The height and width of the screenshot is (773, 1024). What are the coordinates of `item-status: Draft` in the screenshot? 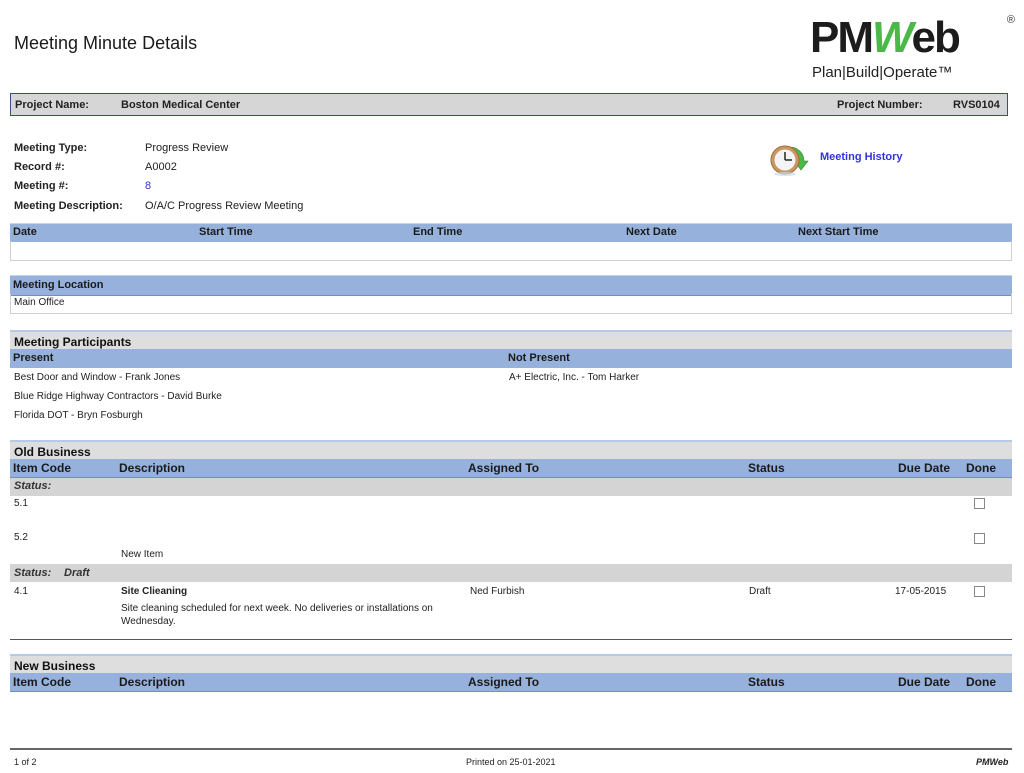 It's located at (760, 591).